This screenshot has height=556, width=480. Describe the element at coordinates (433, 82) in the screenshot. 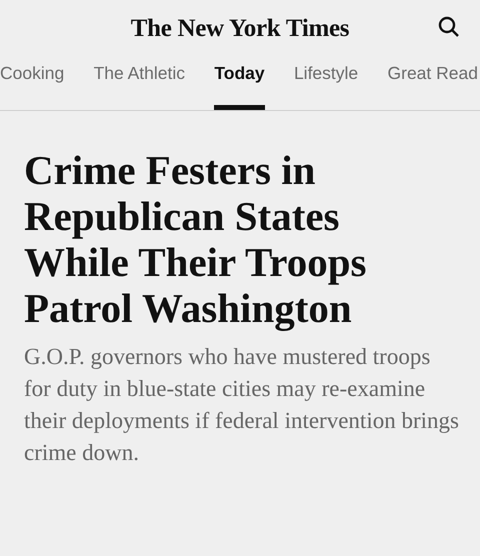

I see `section-tab: Great Read` at that location.